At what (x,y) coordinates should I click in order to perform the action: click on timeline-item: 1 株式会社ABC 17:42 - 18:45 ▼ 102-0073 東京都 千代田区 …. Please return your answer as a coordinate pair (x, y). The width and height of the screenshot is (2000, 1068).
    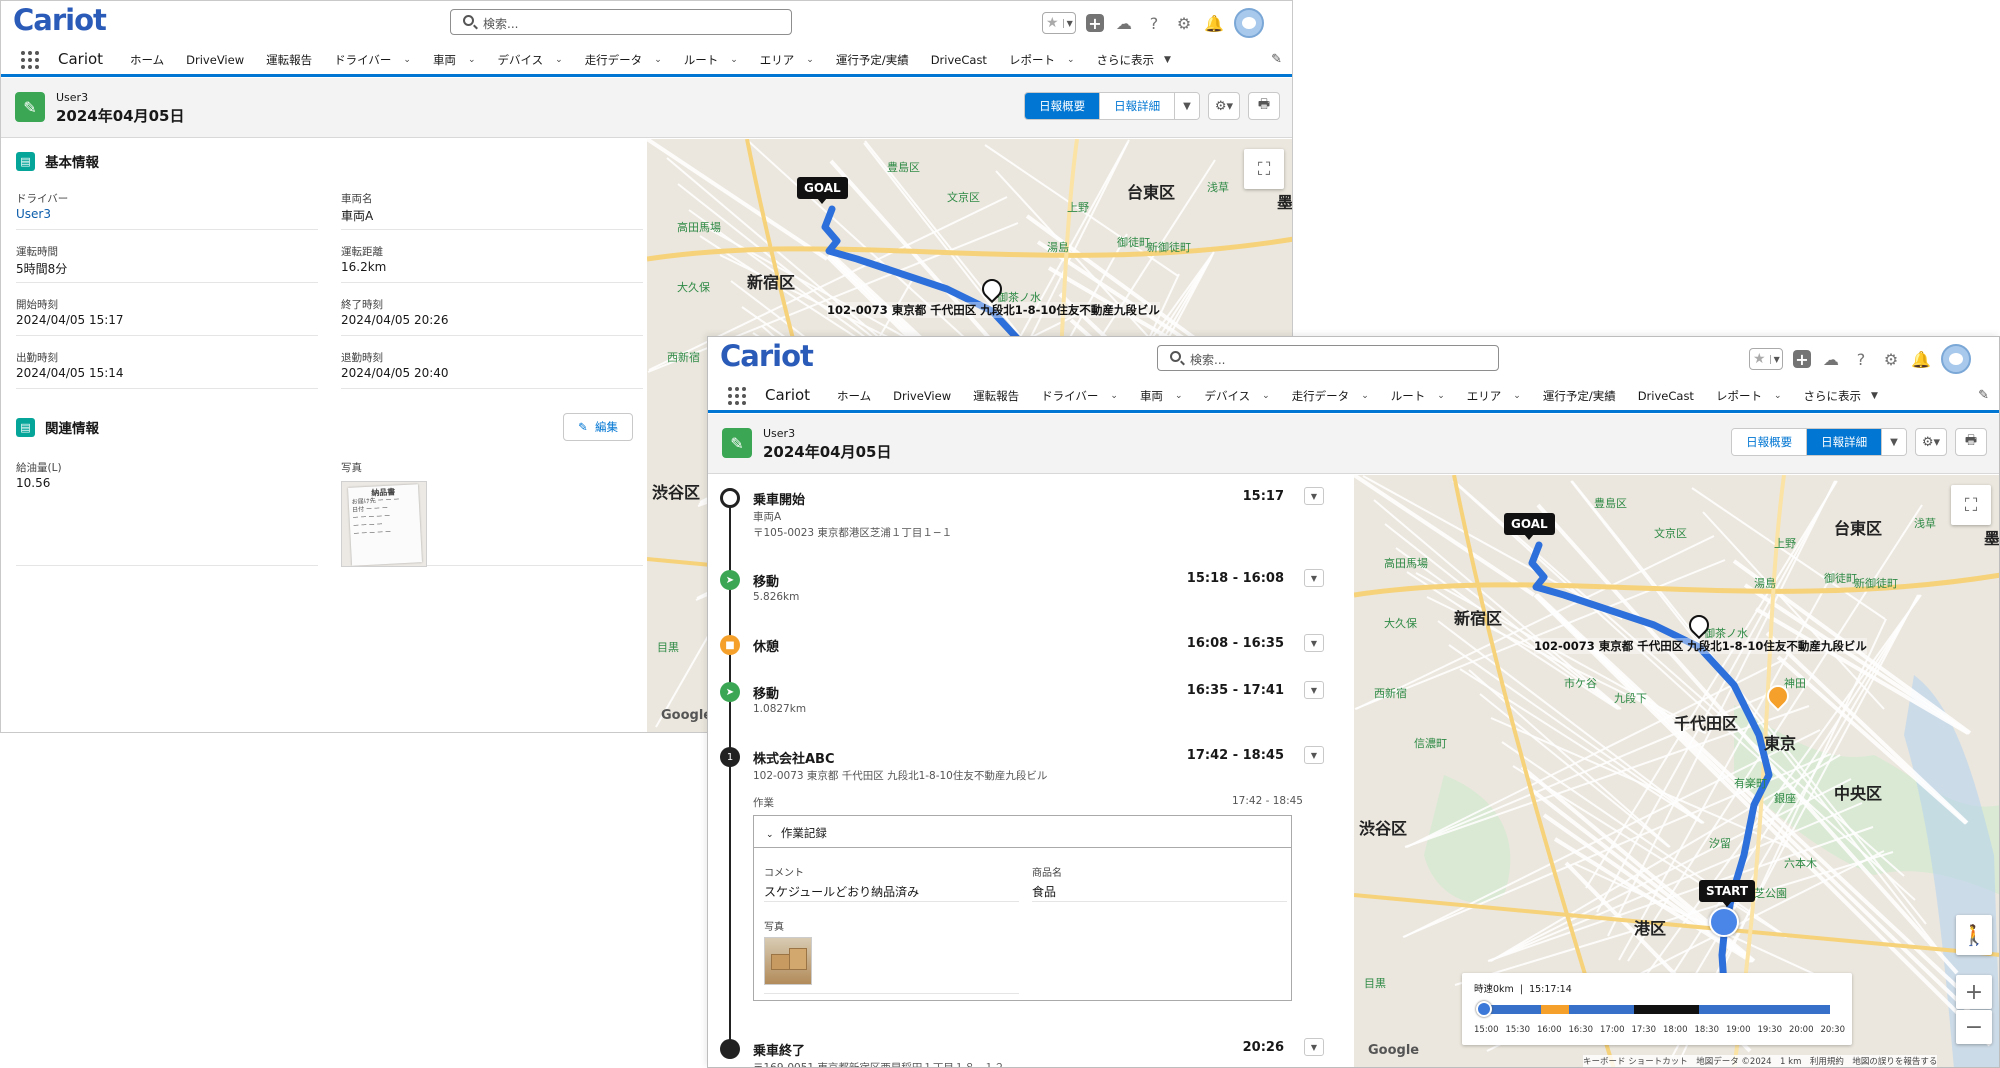
    Looking at the image, I should click on (1018, 771).